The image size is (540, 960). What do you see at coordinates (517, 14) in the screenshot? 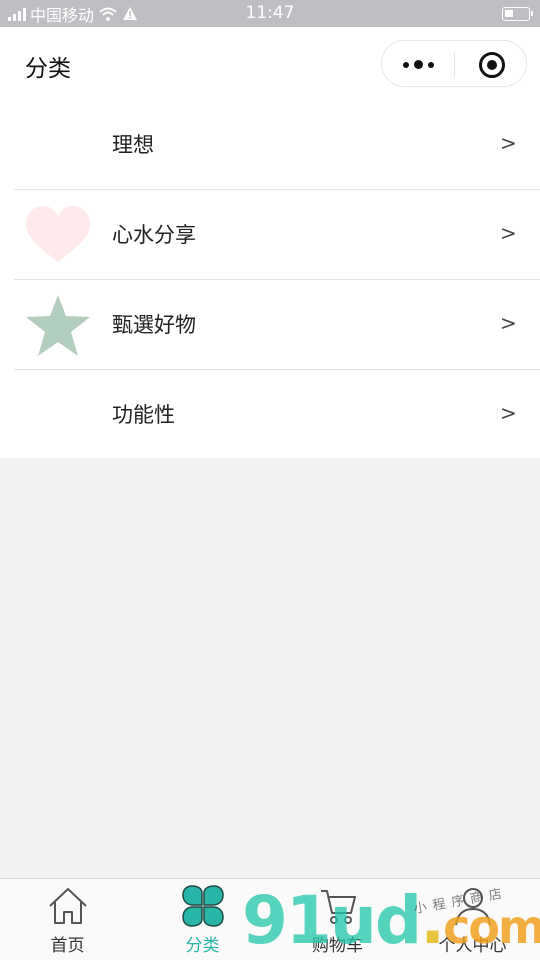
I see `battery-icon` at bounding box center [517, 14].